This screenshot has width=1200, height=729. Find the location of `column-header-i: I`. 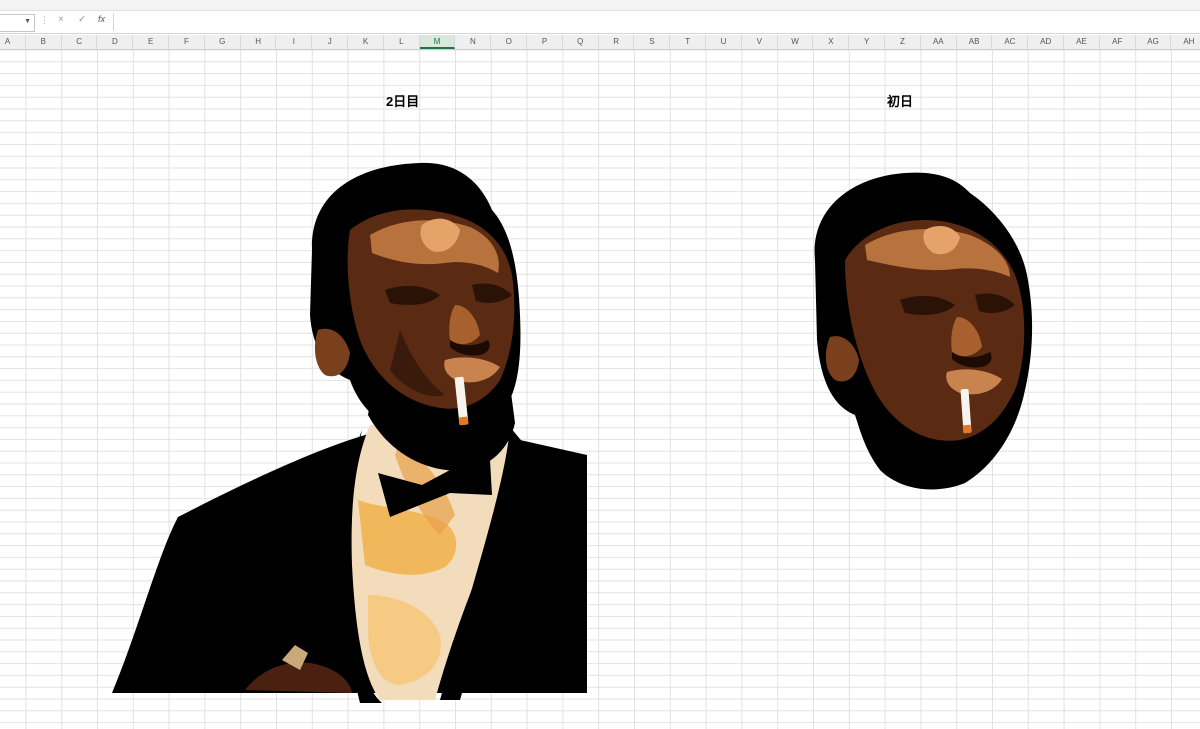

column-header-i: I is located at coordinates (295, 42).